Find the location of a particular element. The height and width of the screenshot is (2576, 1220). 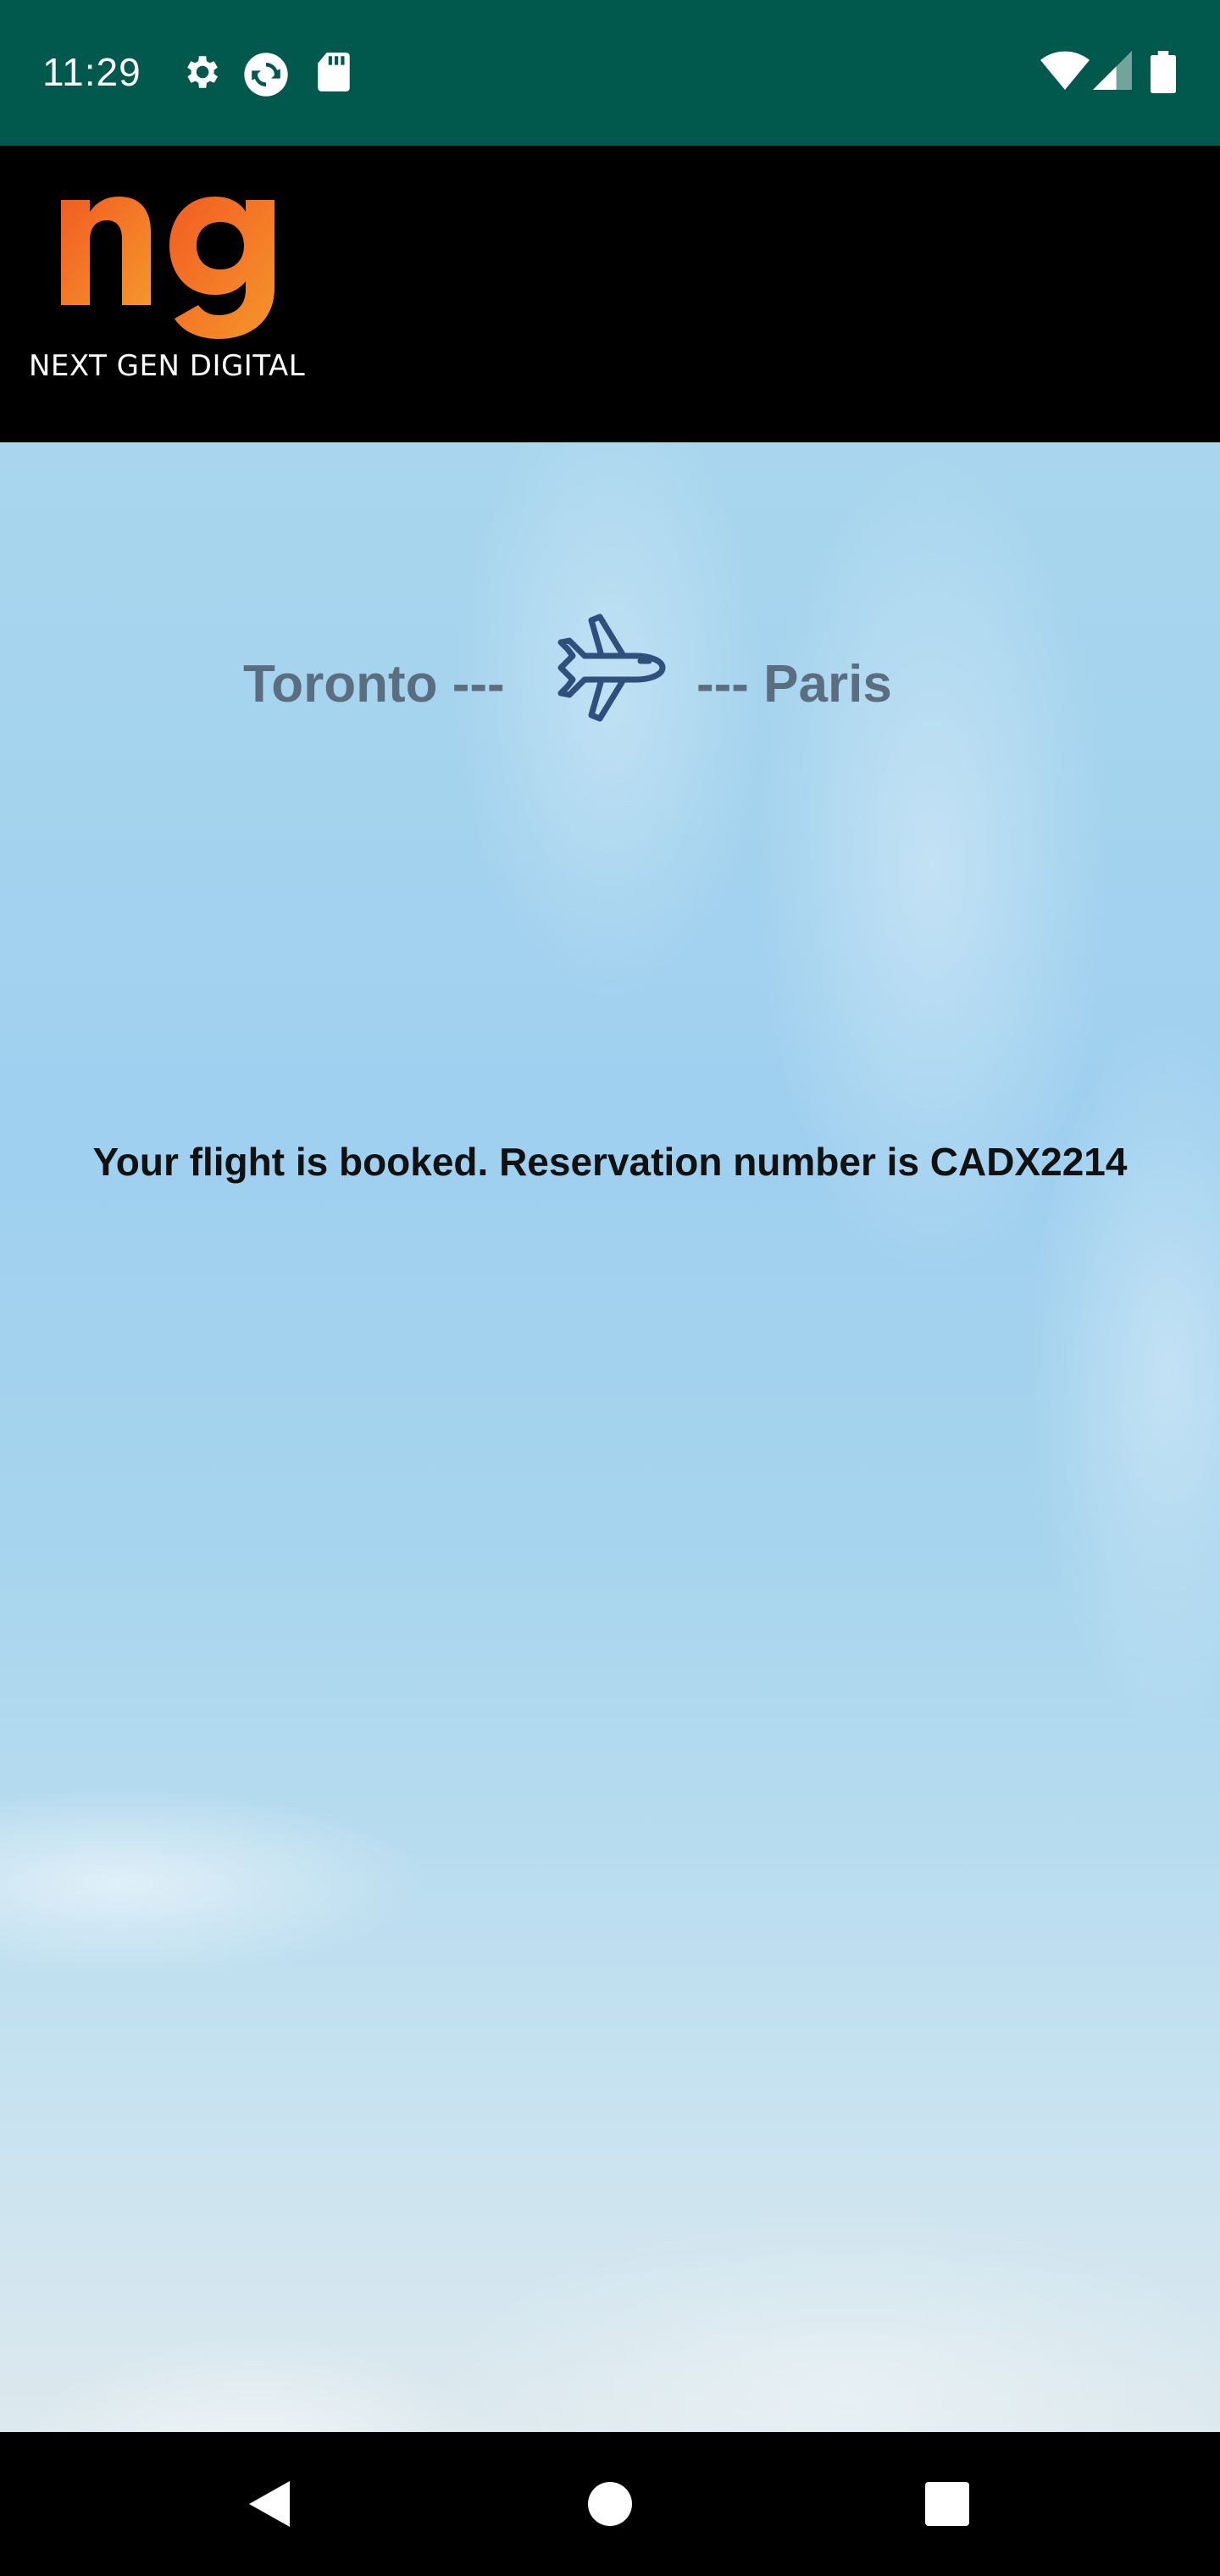

status-time: 11:29 is located at coordinates (91, 72).